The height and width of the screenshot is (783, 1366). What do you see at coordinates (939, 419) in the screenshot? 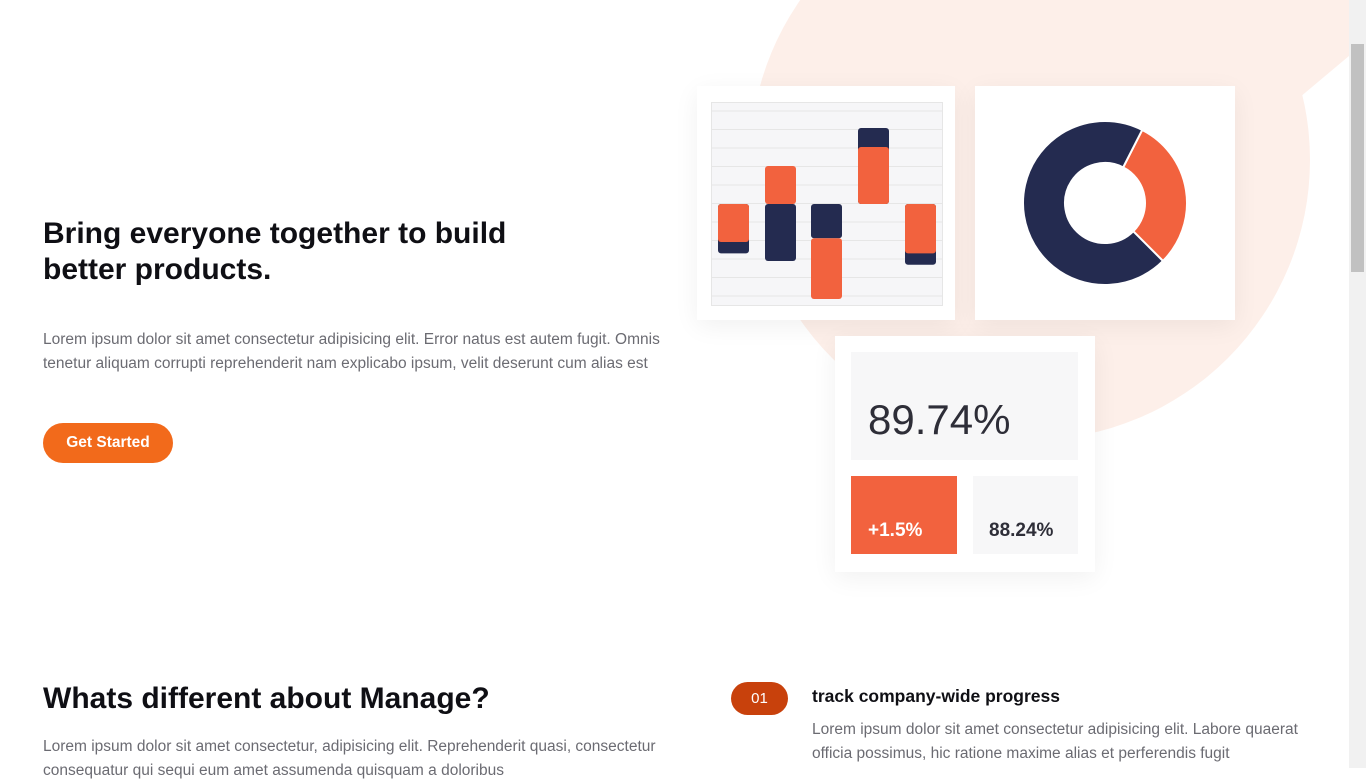
I see `stat-main-value: 89.74%` at bounding box center [939, 419].